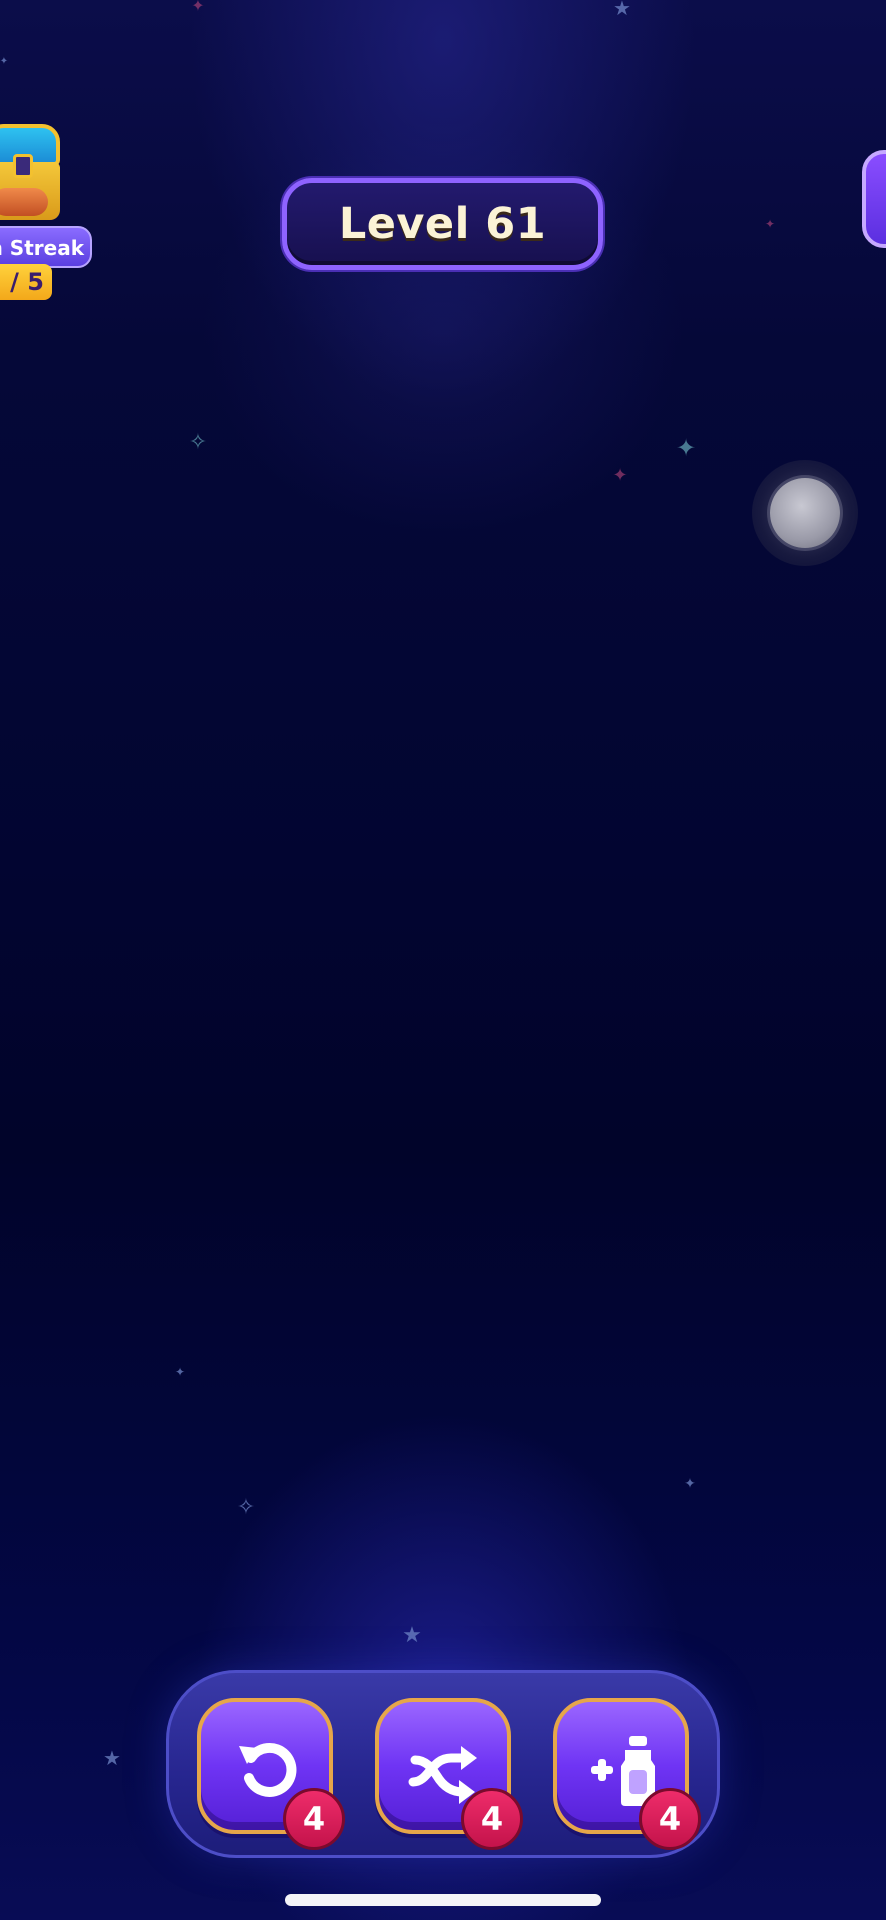  What do you see at coordinates (670, 1819) in the screenshot?
I see `add-bottle-count-badge: 4` at bounding box center [670, 1819].